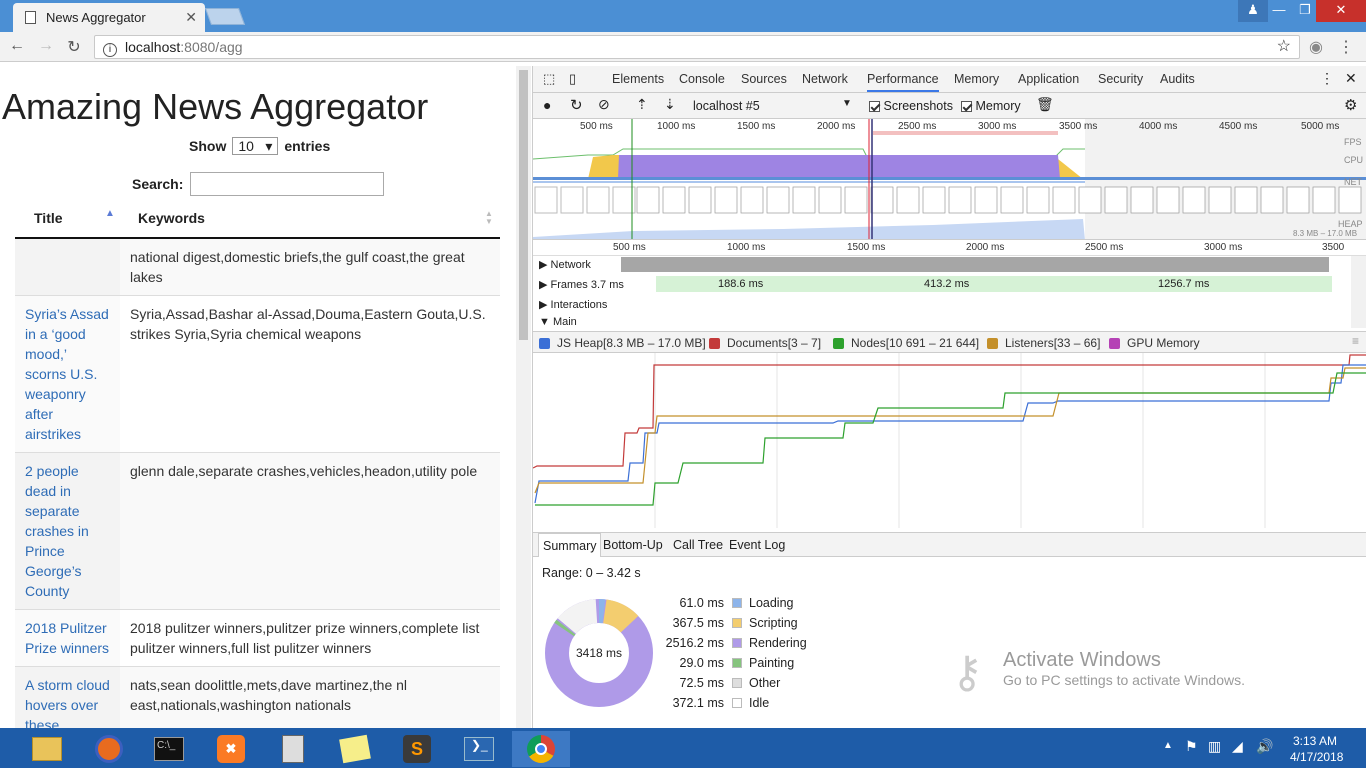 The width and height of the screenshot is (1366, 768). I want to click on tab-call-tree: Call Tree, so click(698, 545).